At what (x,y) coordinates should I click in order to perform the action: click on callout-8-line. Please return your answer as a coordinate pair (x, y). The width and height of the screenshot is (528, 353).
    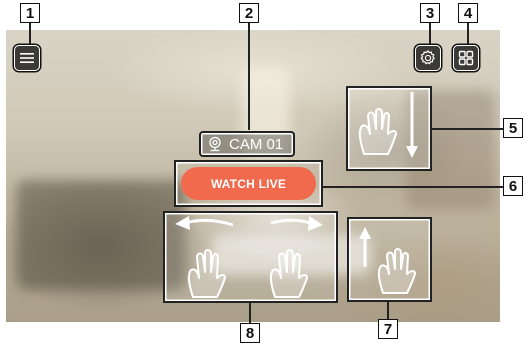
    Looking at the image, I should click on (250, 313).